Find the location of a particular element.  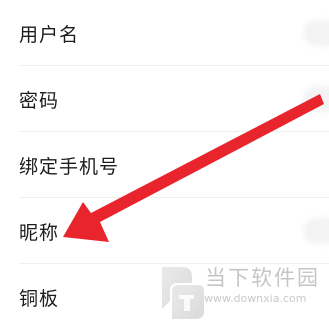

username-label: 用户名 is located at coordinates (49, 34).